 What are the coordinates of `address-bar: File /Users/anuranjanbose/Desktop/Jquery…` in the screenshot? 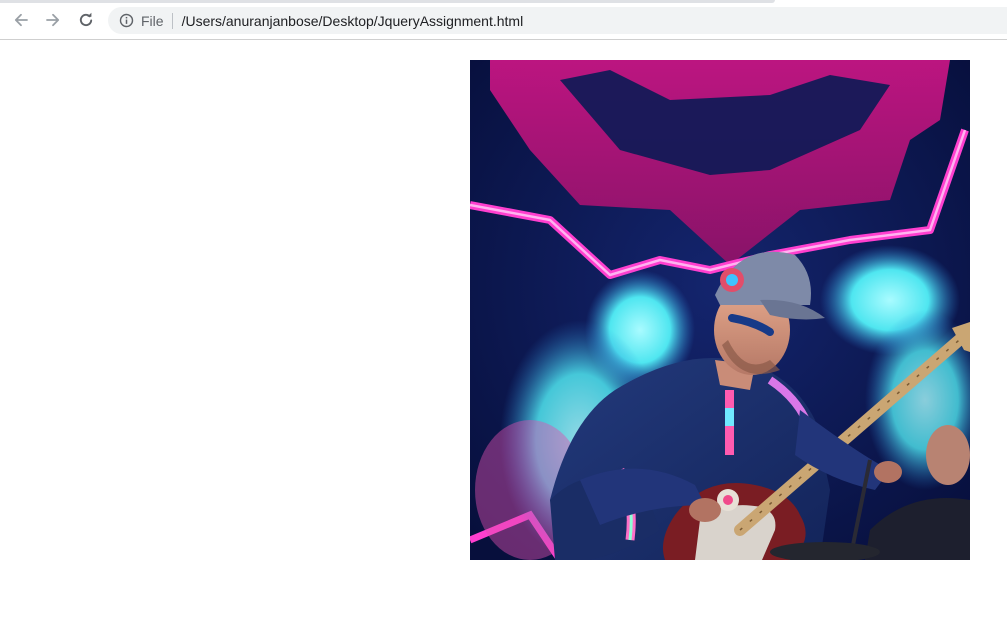 It's located at (557, 20).